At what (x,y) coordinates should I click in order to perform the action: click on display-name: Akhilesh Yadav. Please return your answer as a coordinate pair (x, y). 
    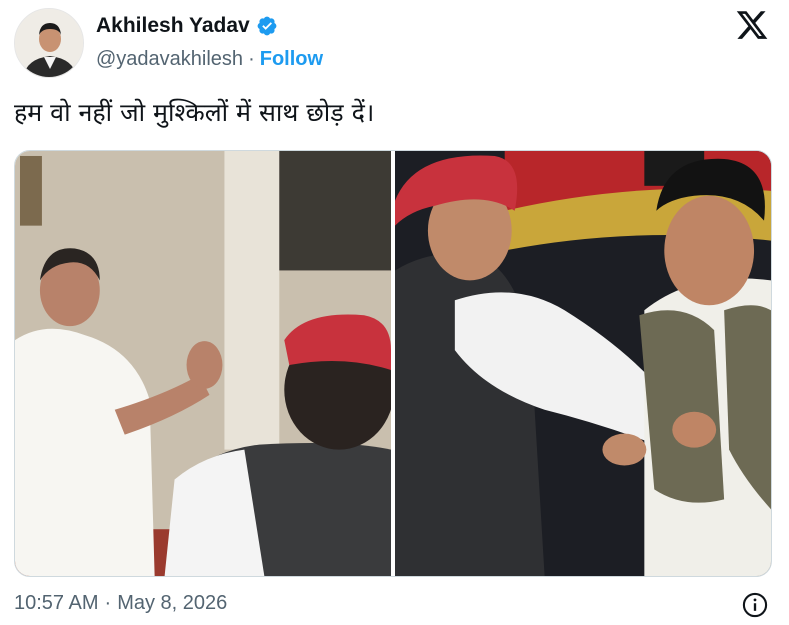
    Looking at the image, I should click on (173, 26).